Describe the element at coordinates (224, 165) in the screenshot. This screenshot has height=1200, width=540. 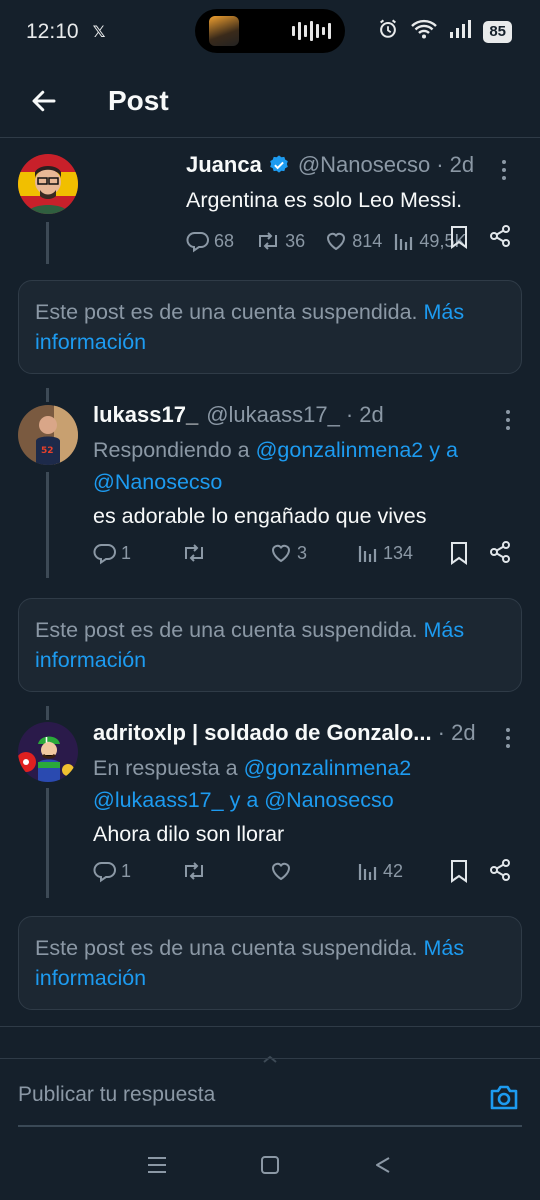
I see `author-name: Juanca` at that location.